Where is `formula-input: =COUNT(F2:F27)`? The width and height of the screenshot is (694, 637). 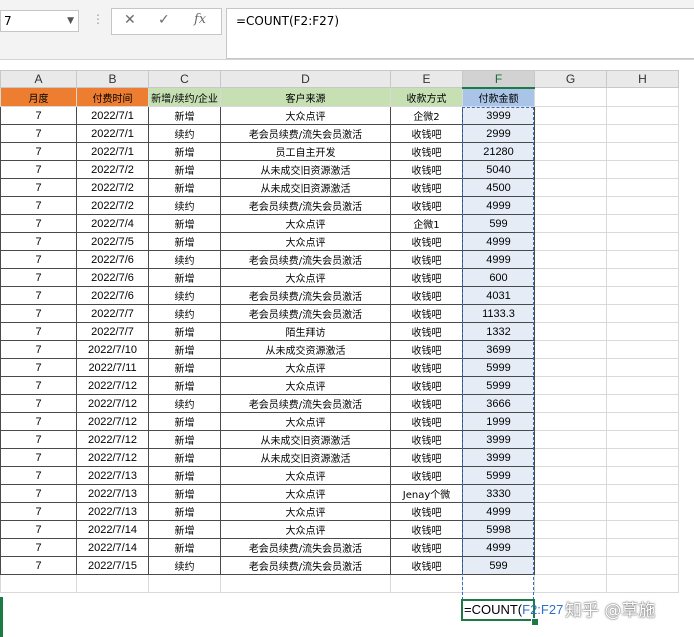 formula-input: =COUNT(F2:F27) is located at coordinates (460, 33).